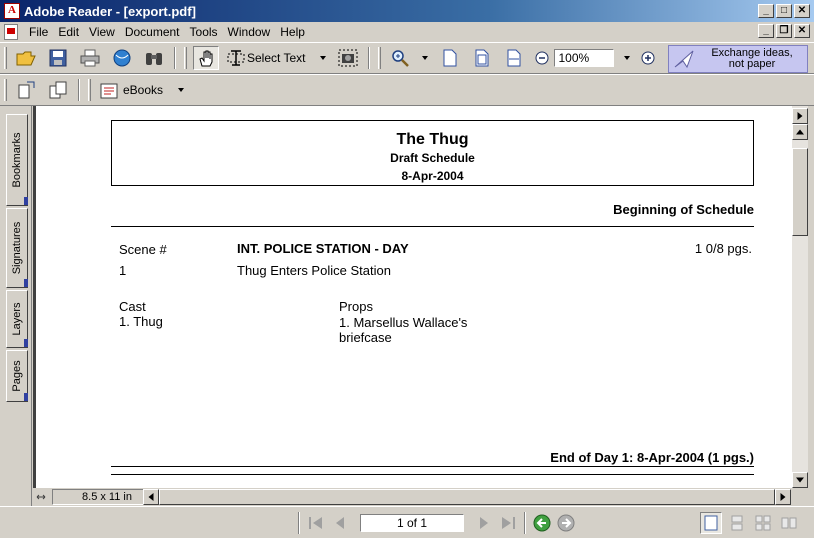 This screenshot has height=538, width=814. What do you see at coordinates (723, 248) in the screenshot?
I see `scene-page-count: 1 0/8 pgs.` at bounding box center [723, 248].